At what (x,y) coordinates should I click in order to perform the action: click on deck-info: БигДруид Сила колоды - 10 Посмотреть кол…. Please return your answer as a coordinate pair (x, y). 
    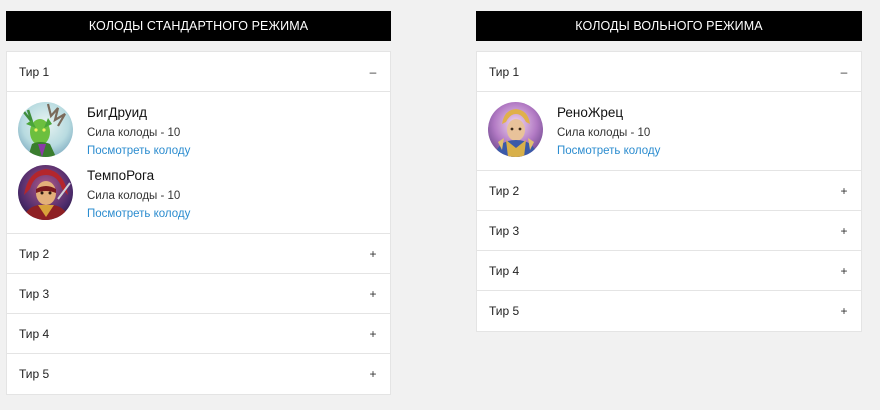
    Looking at the image, I should click on (138, 130).